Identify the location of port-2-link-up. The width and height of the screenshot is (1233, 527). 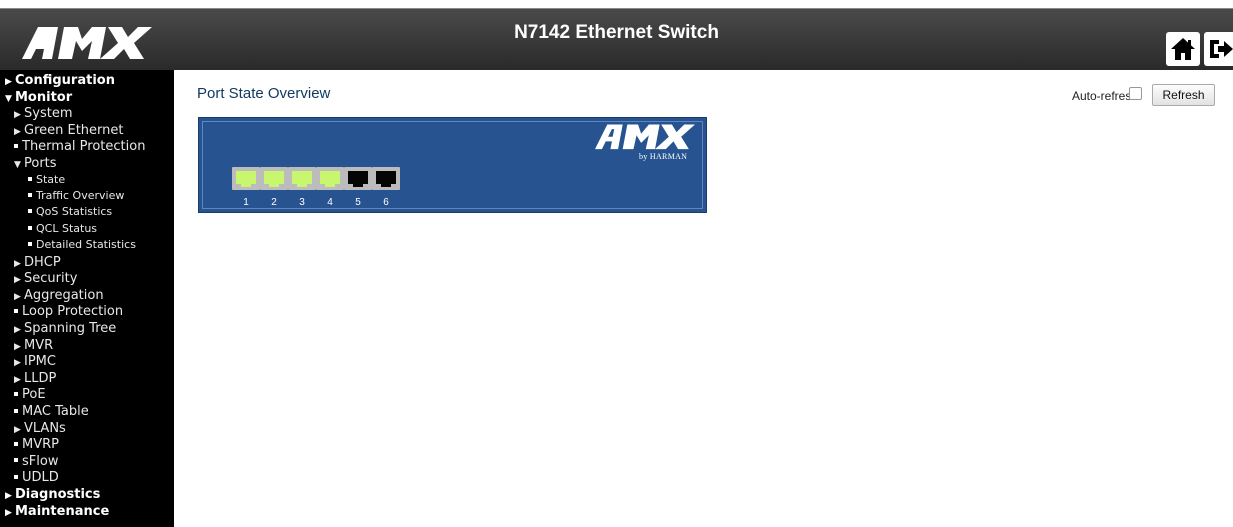
(274, 178).